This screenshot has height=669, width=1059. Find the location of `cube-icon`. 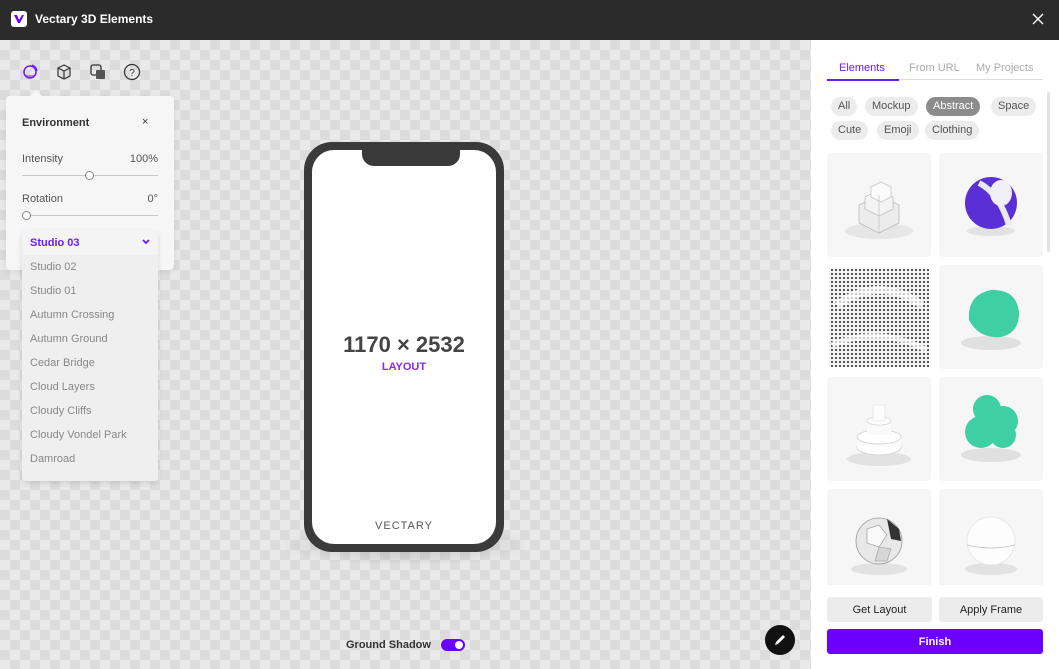

cube-icon is located at coordinates (64, 72).